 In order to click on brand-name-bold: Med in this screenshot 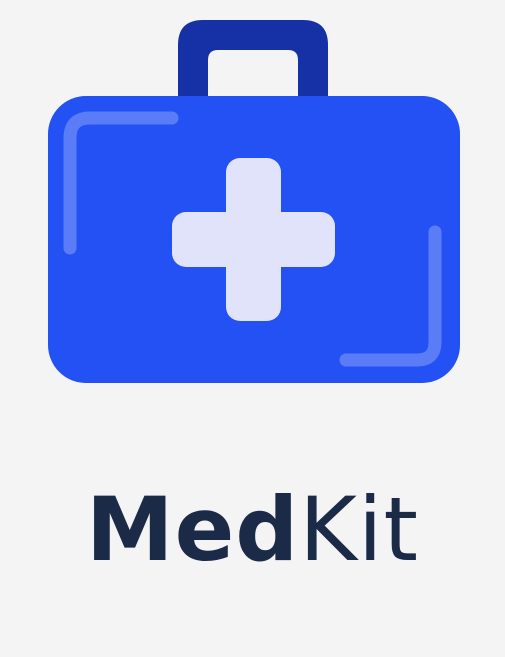, I will do `click(193, 529)`.